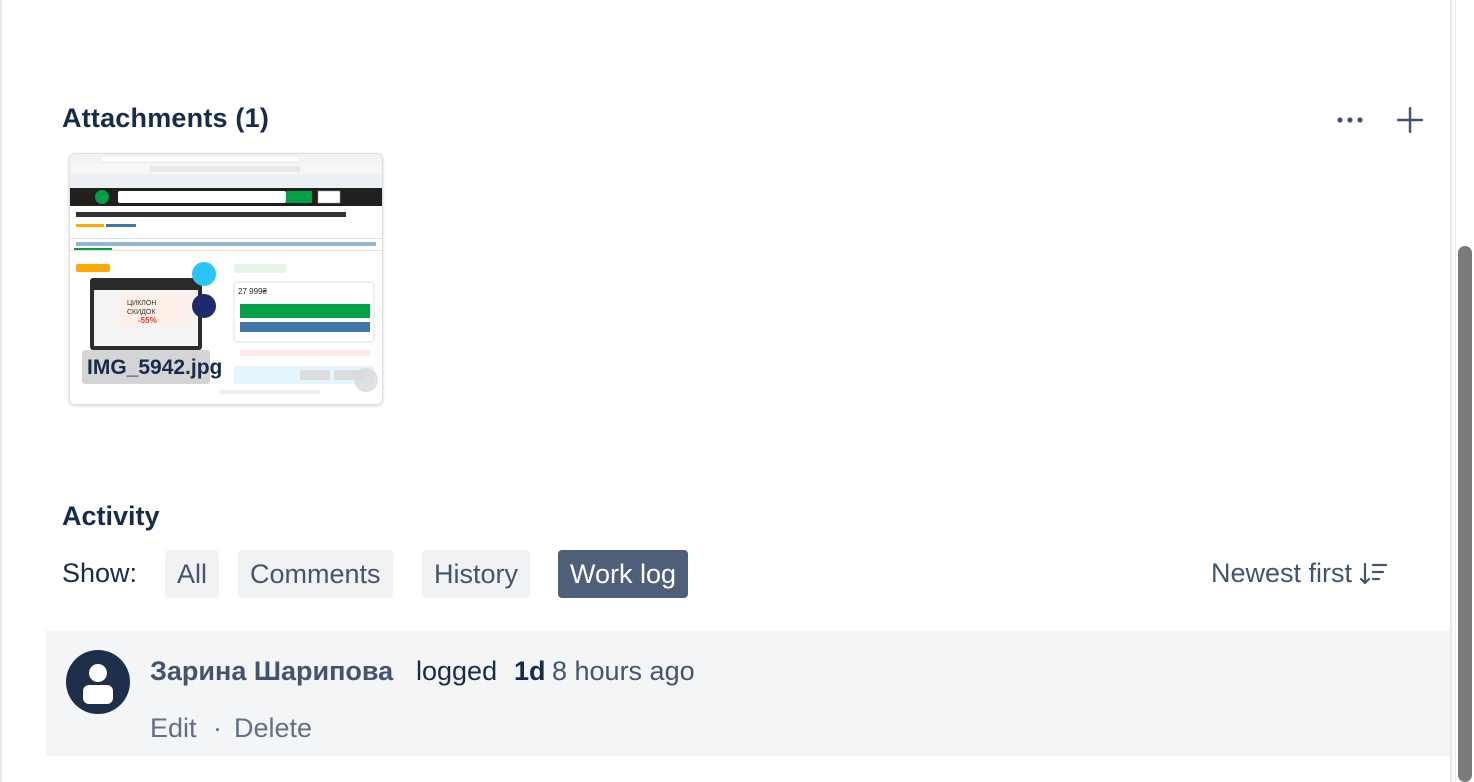  I want to click on sort-descending-icon, so click(1374, 573).